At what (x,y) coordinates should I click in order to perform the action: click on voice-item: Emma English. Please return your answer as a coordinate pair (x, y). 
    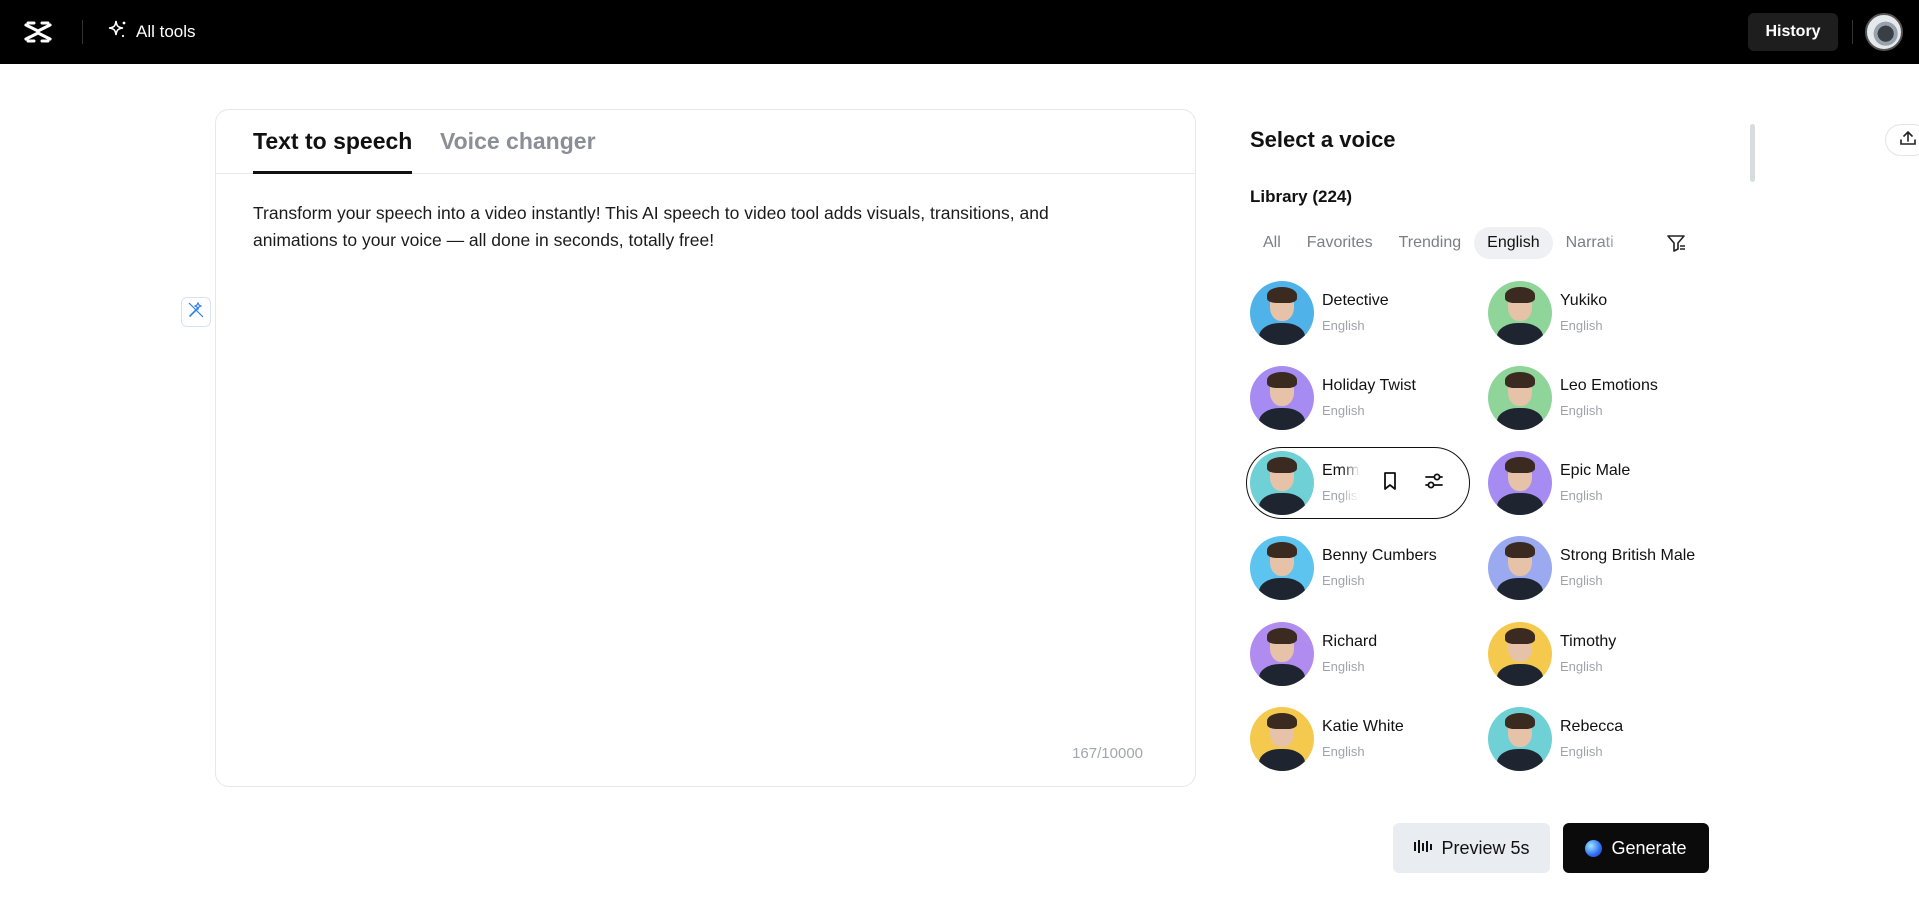
    Looking at the image, I should click on (1358, 483).